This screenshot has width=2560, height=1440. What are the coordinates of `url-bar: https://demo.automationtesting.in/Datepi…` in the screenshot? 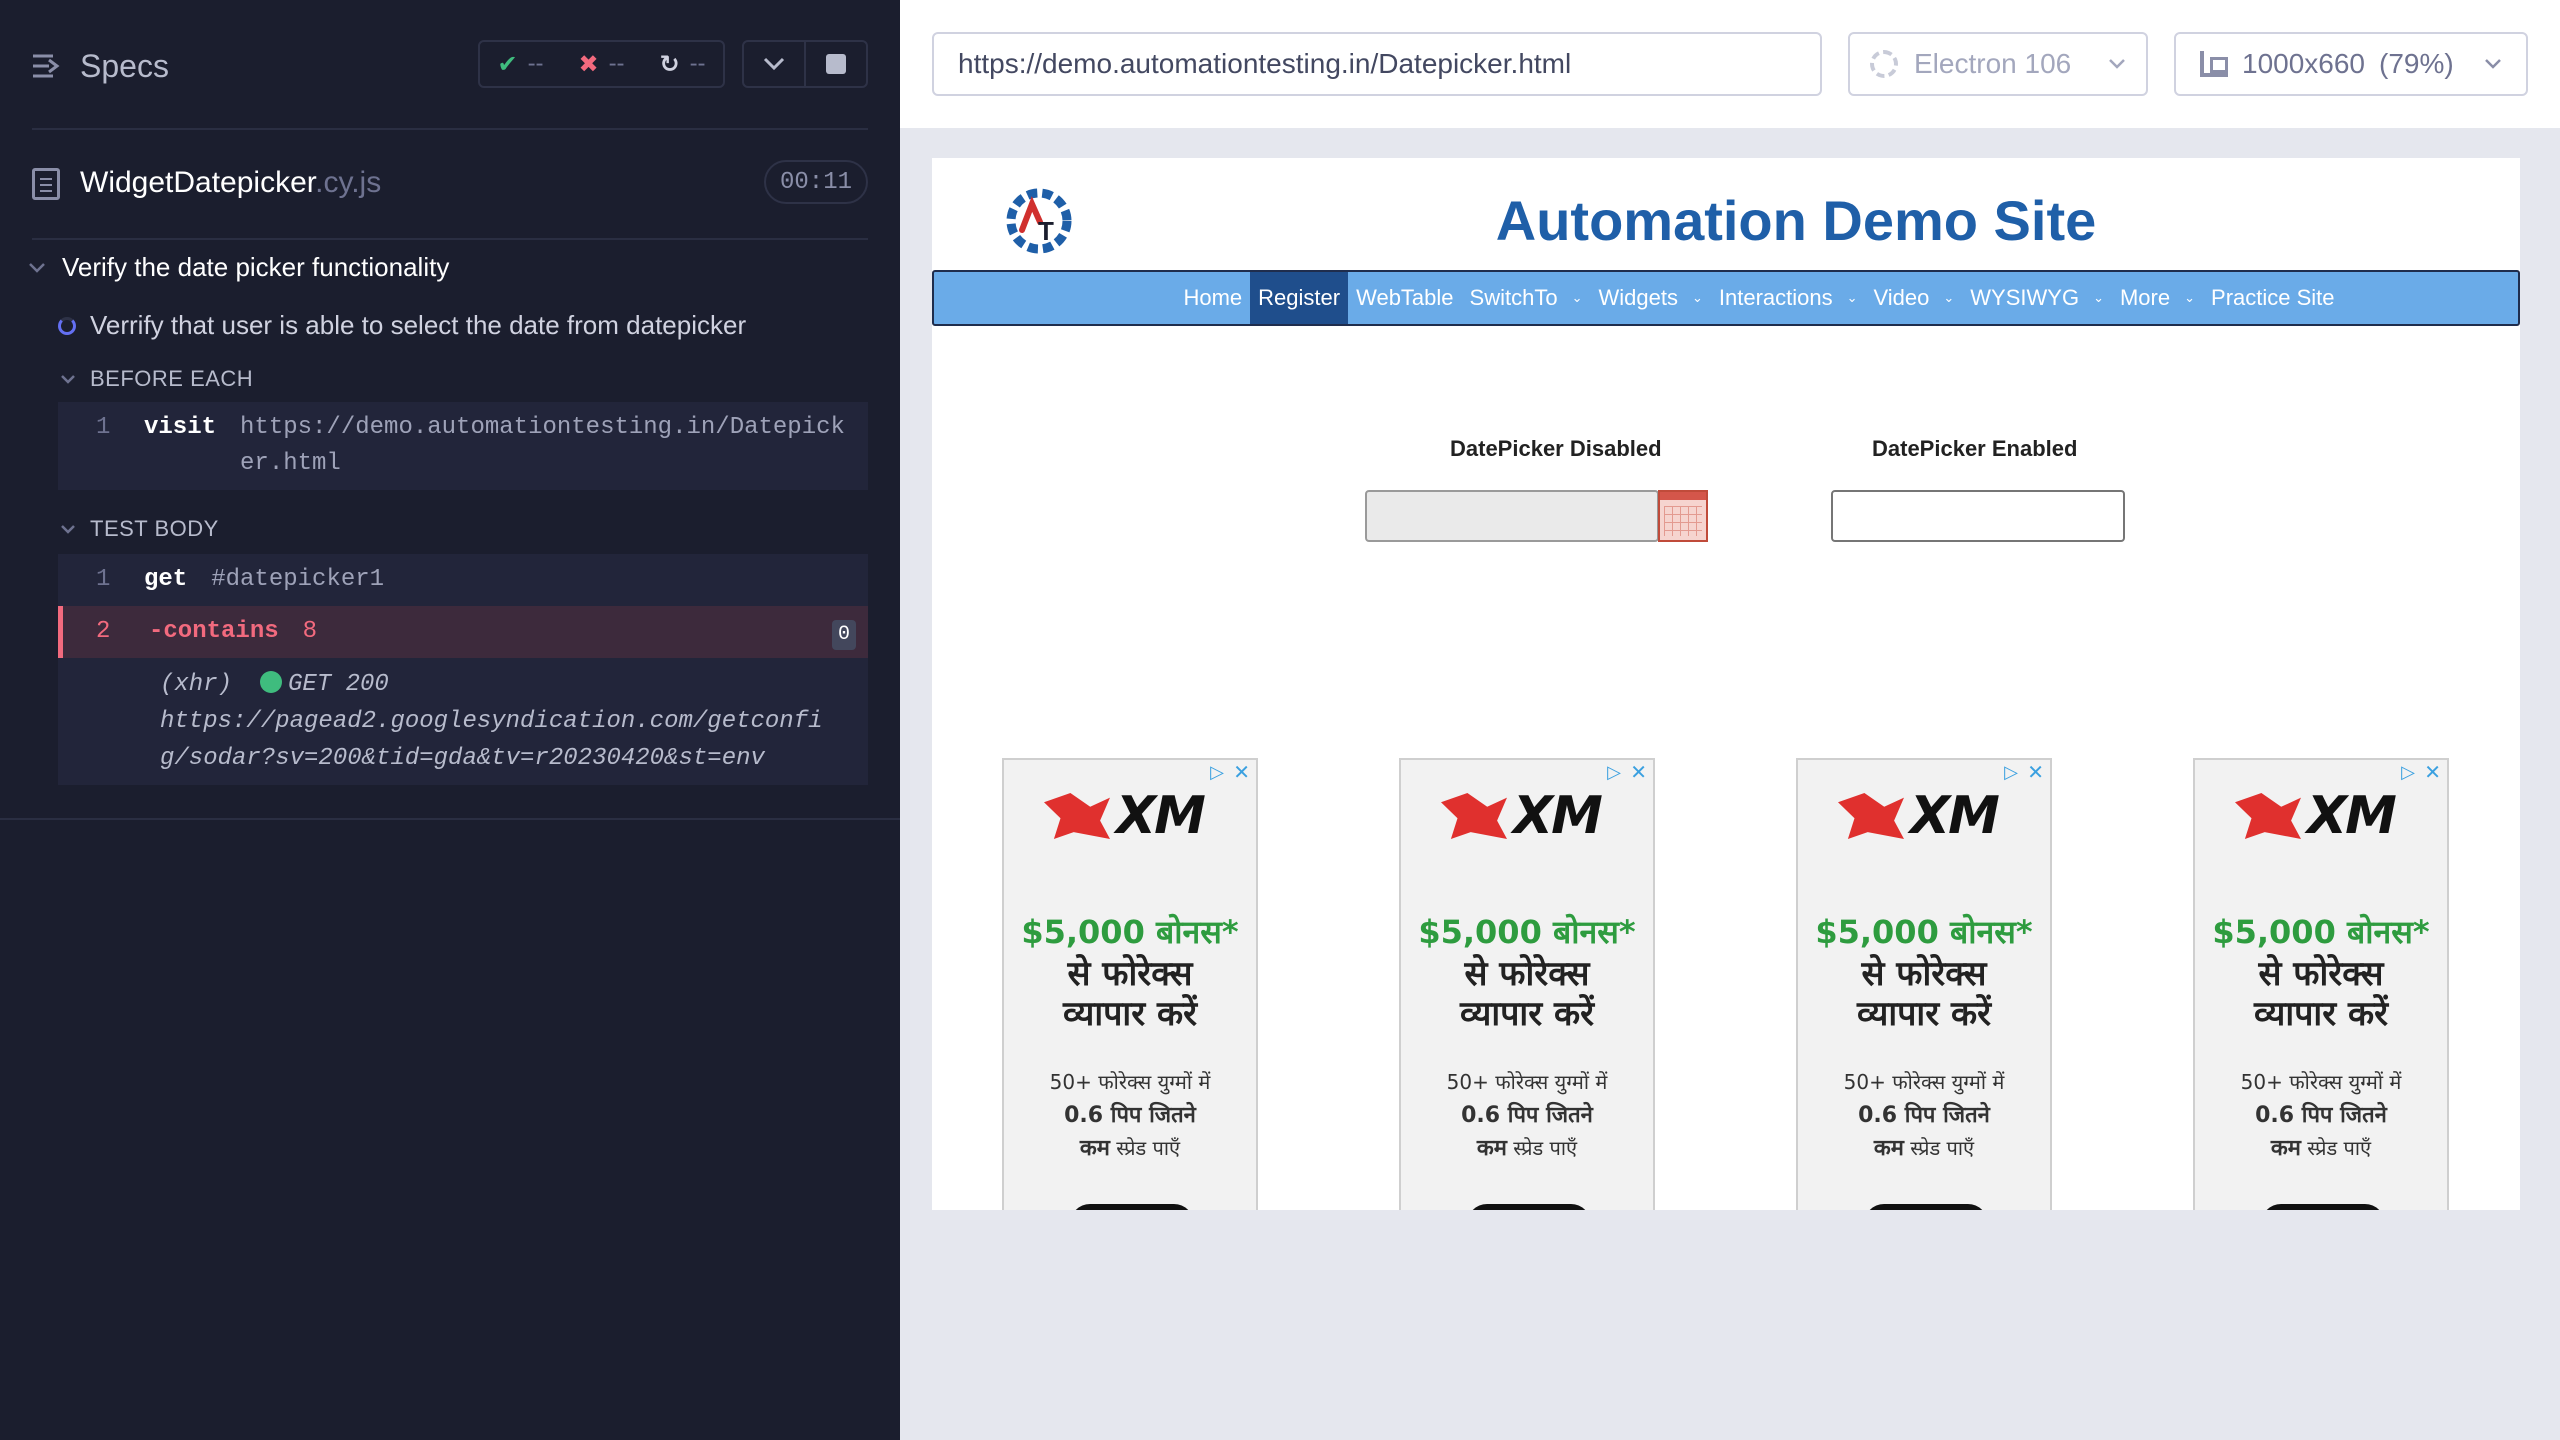 It's located at (1377, 64).